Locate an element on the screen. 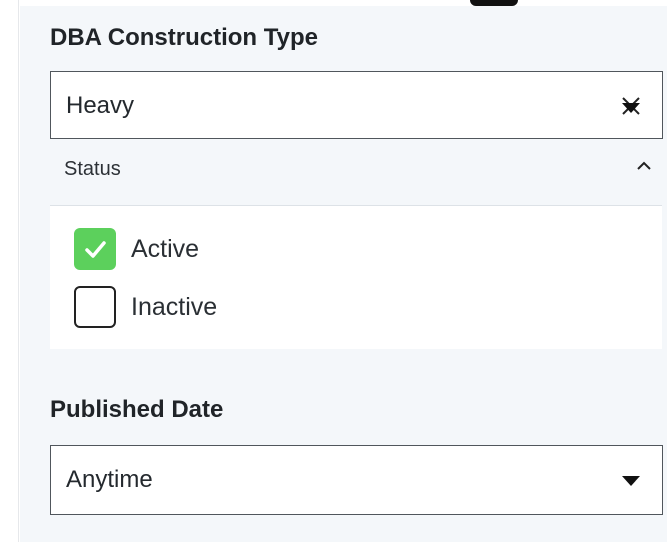  active-option-label: Active is located at coordinates (165, 249).